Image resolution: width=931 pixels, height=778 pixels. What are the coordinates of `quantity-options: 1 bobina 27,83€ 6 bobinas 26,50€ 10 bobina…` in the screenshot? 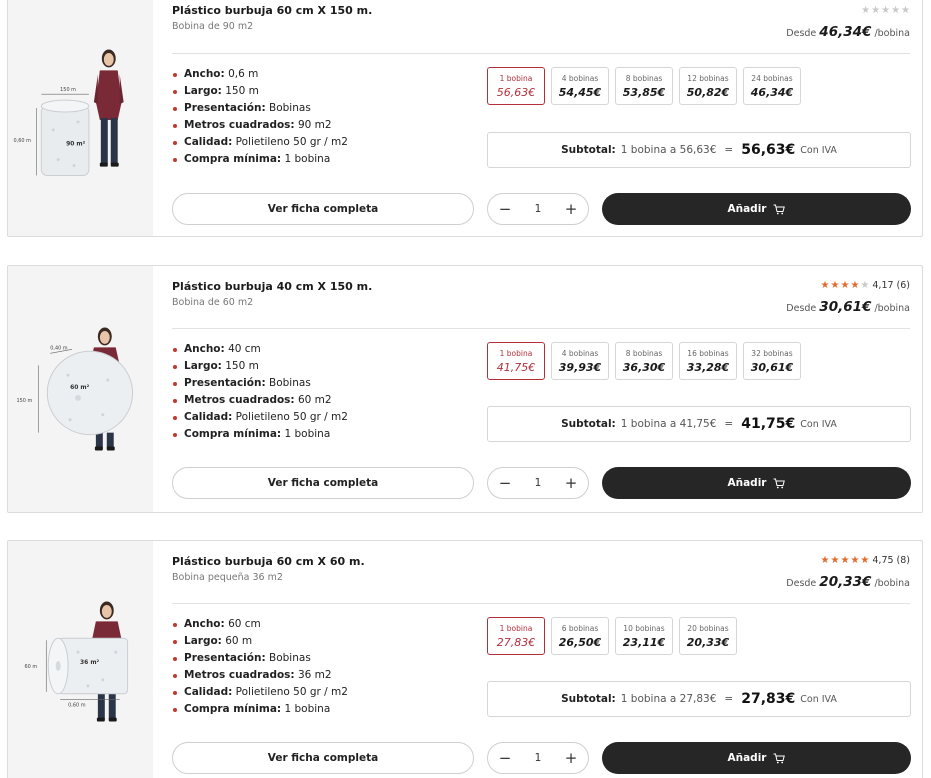 It's located at (612, 636).